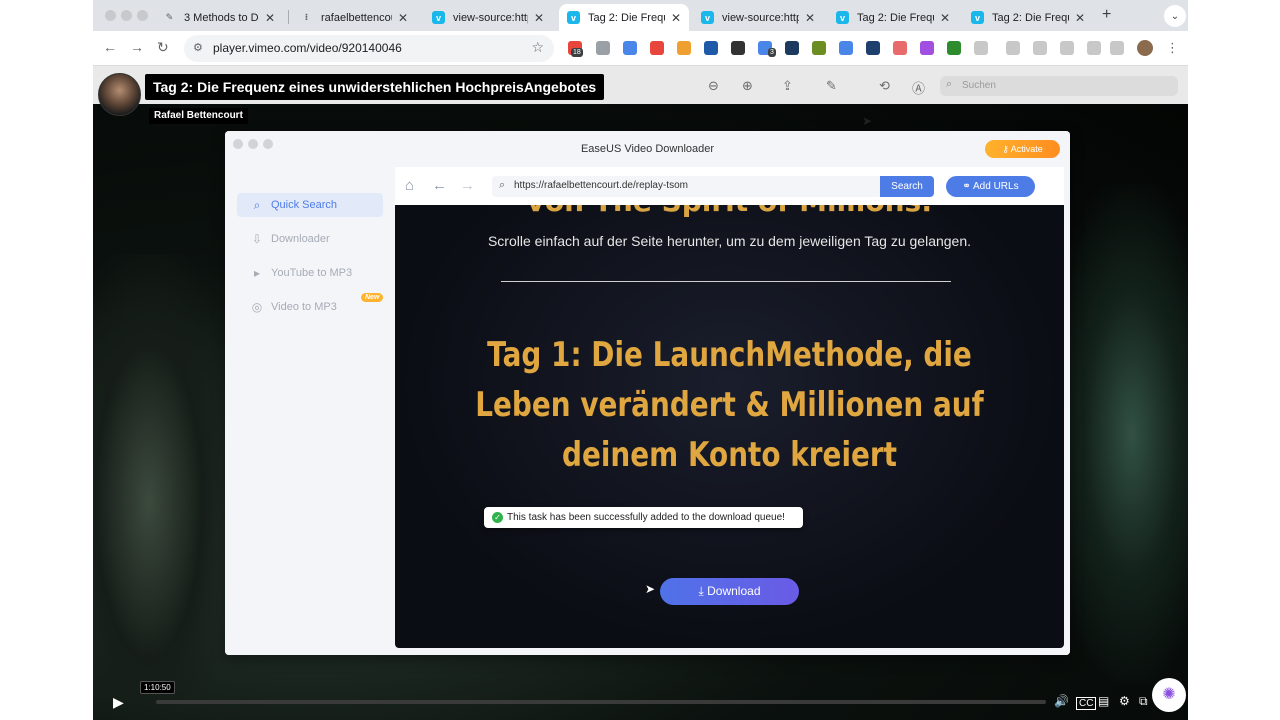 This screenshot has height=720, width=1280. What do you see at coordinates (601, 702) in the screenshot?
I see `progress-bar` at bounding box center [601, 702].